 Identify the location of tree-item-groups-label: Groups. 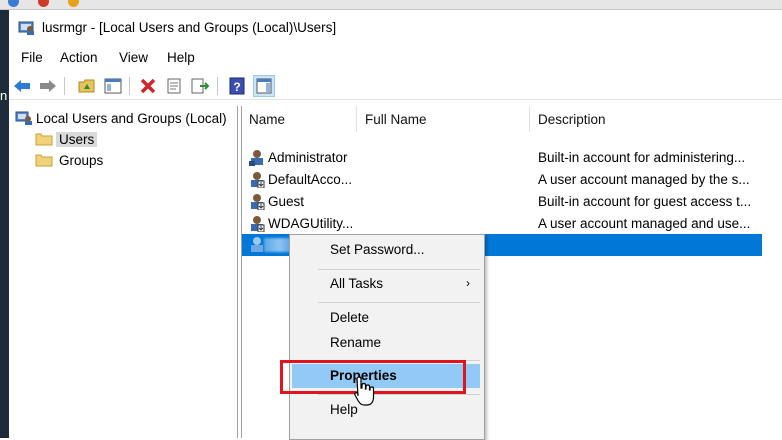
(81, 160).